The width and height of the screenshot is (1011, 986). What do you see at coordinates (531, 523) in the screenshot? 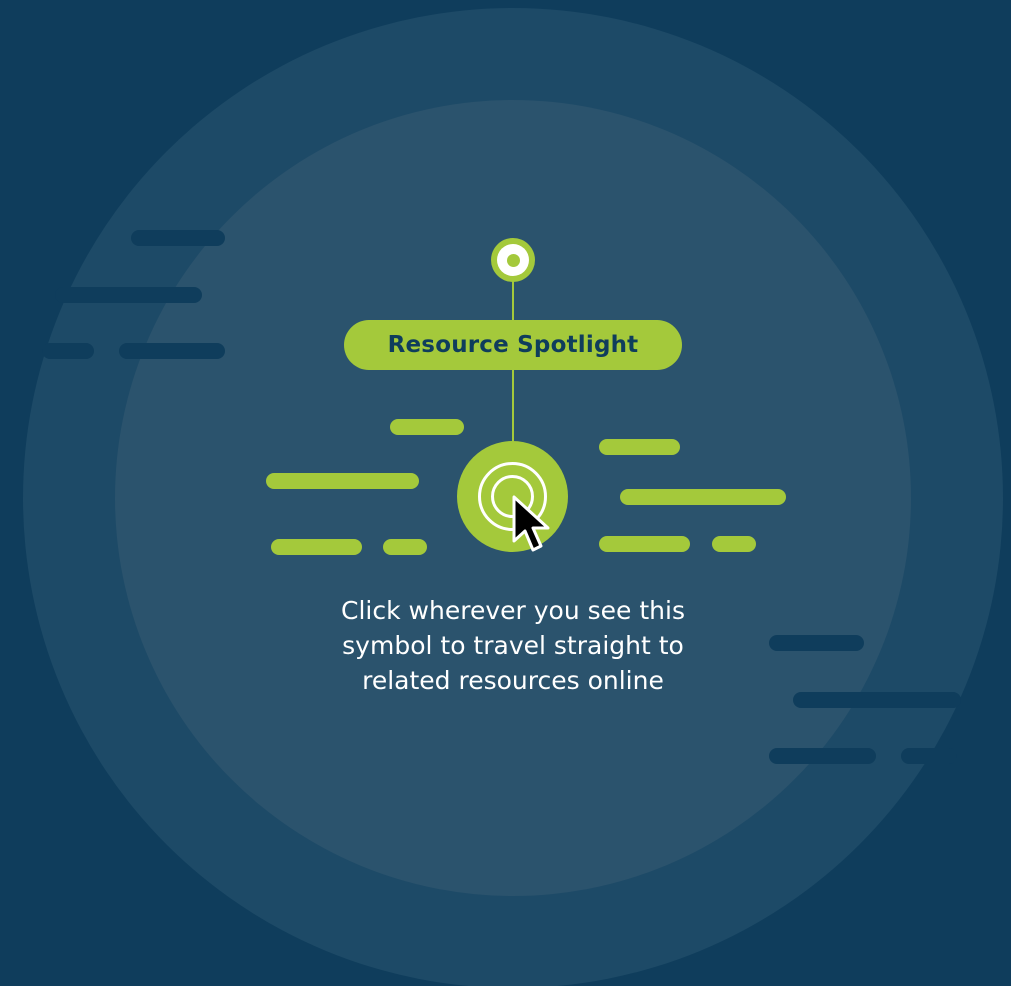
I see `mouse-pointer-icon` at bounding box center [531, 523].